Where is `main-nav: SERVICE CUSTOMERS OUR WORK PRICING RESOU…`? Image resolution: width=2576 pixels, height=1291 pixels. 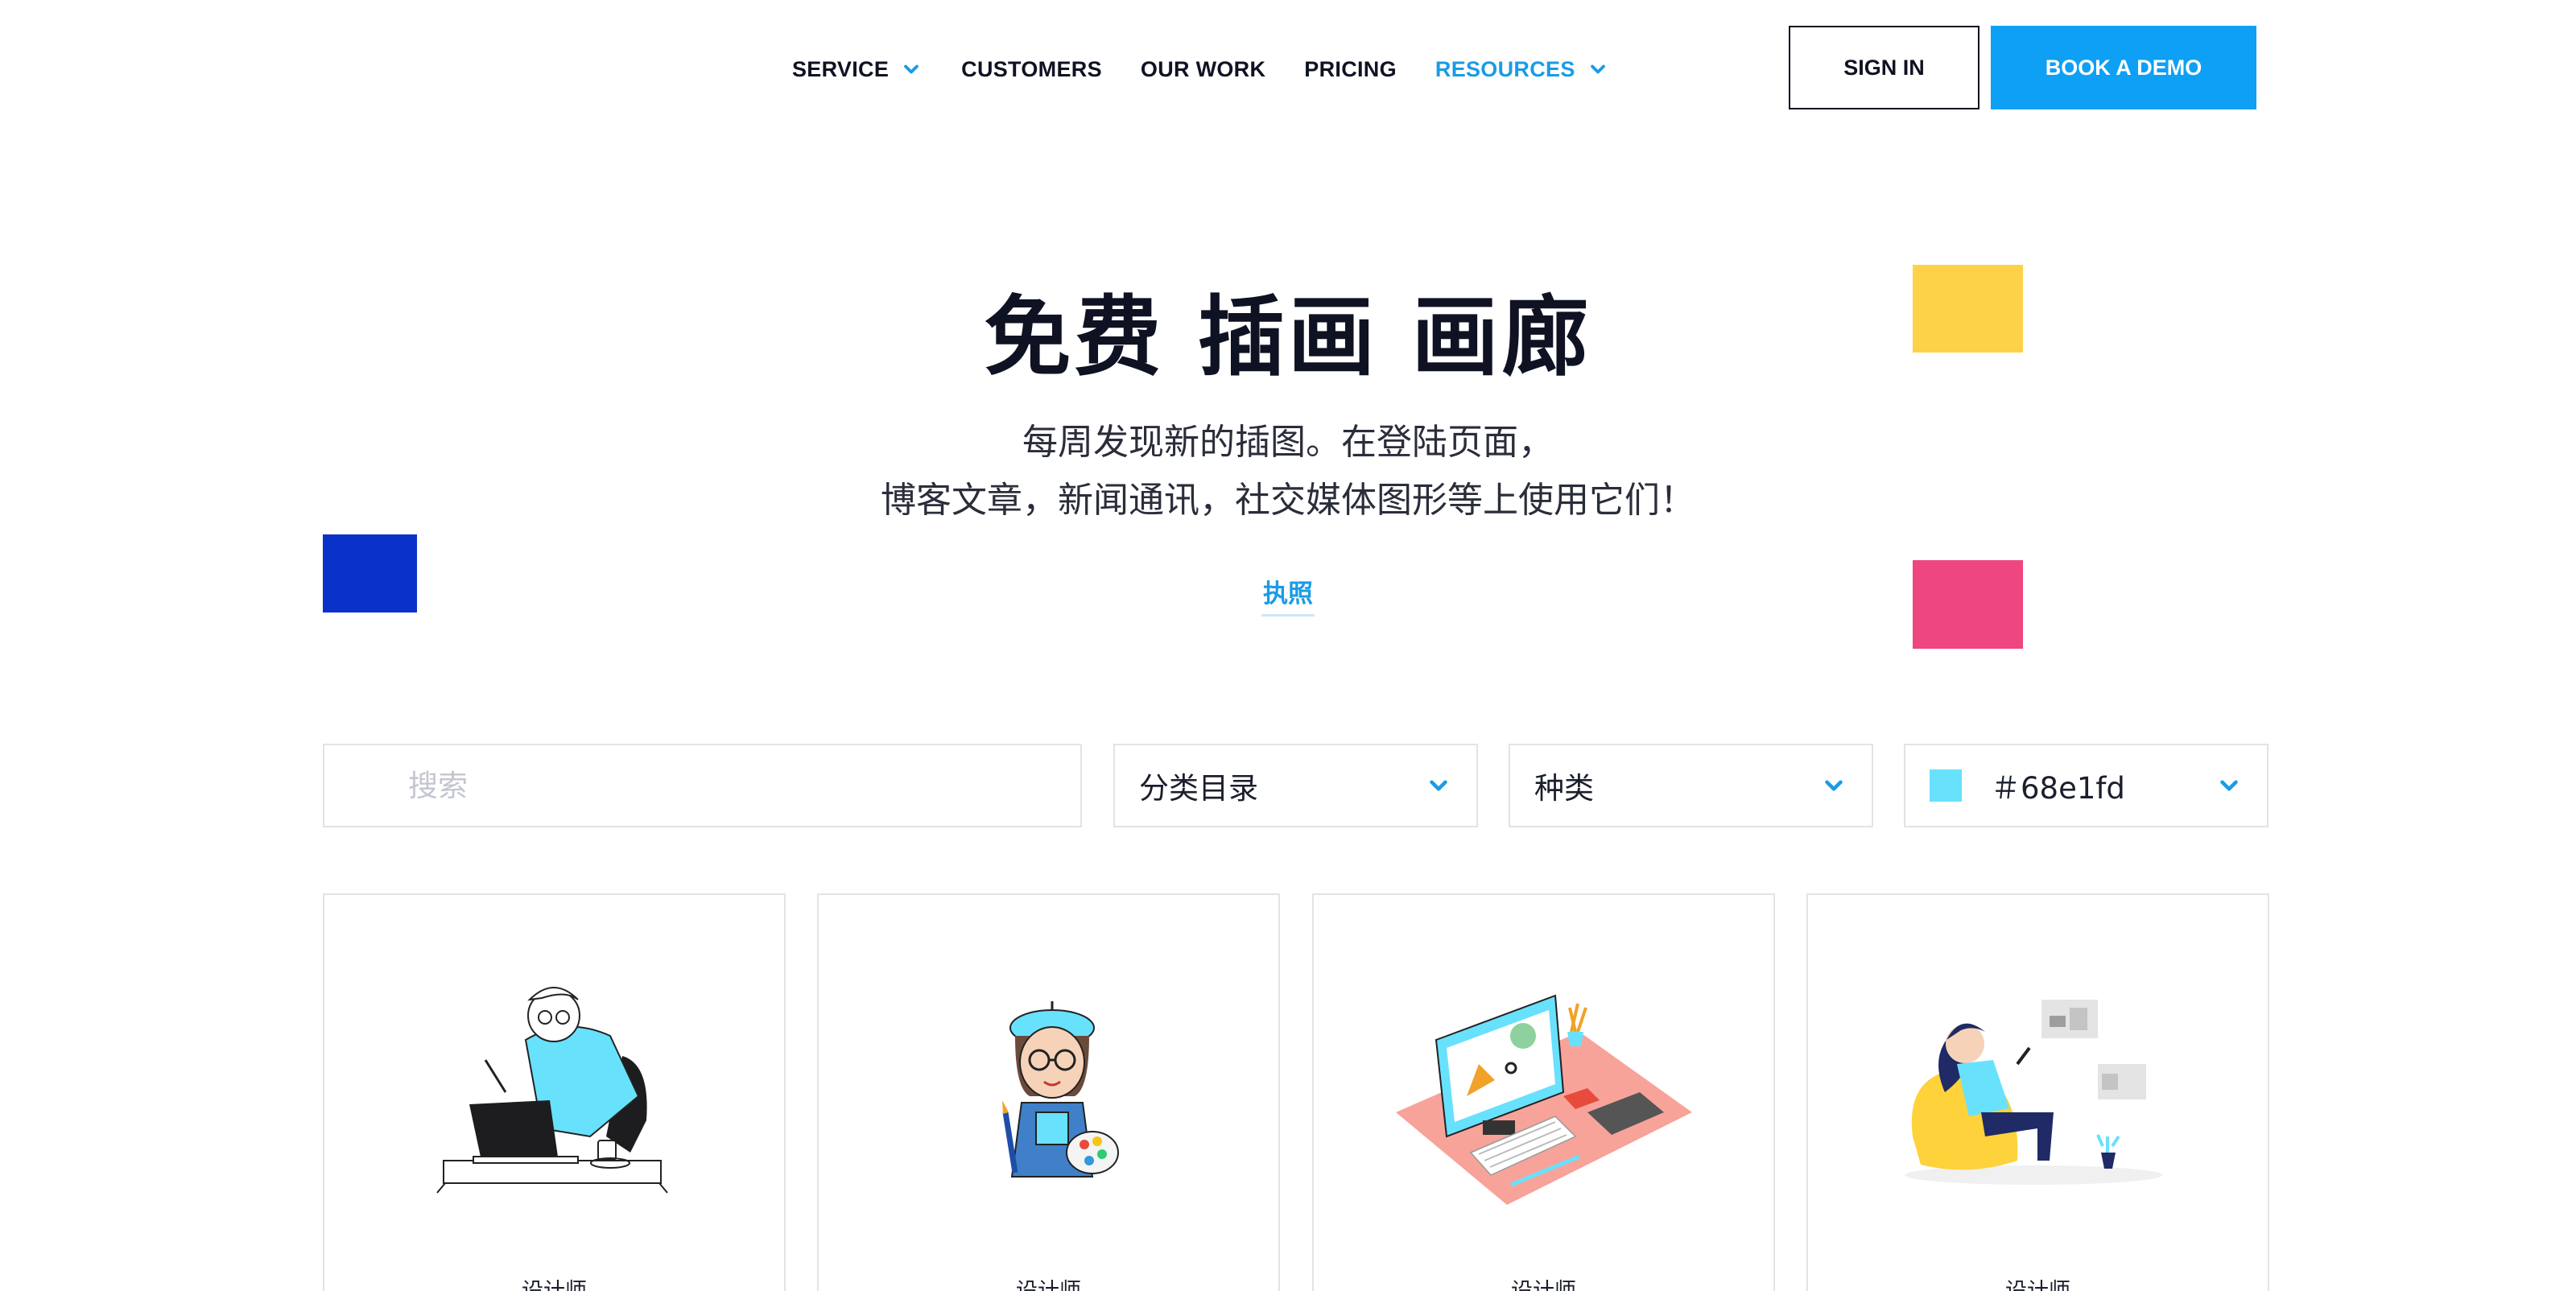 main-nav: SERVICE CUSTOMERS OUR WORK PRICING RESOU… is located at coordinates (1220, 69).